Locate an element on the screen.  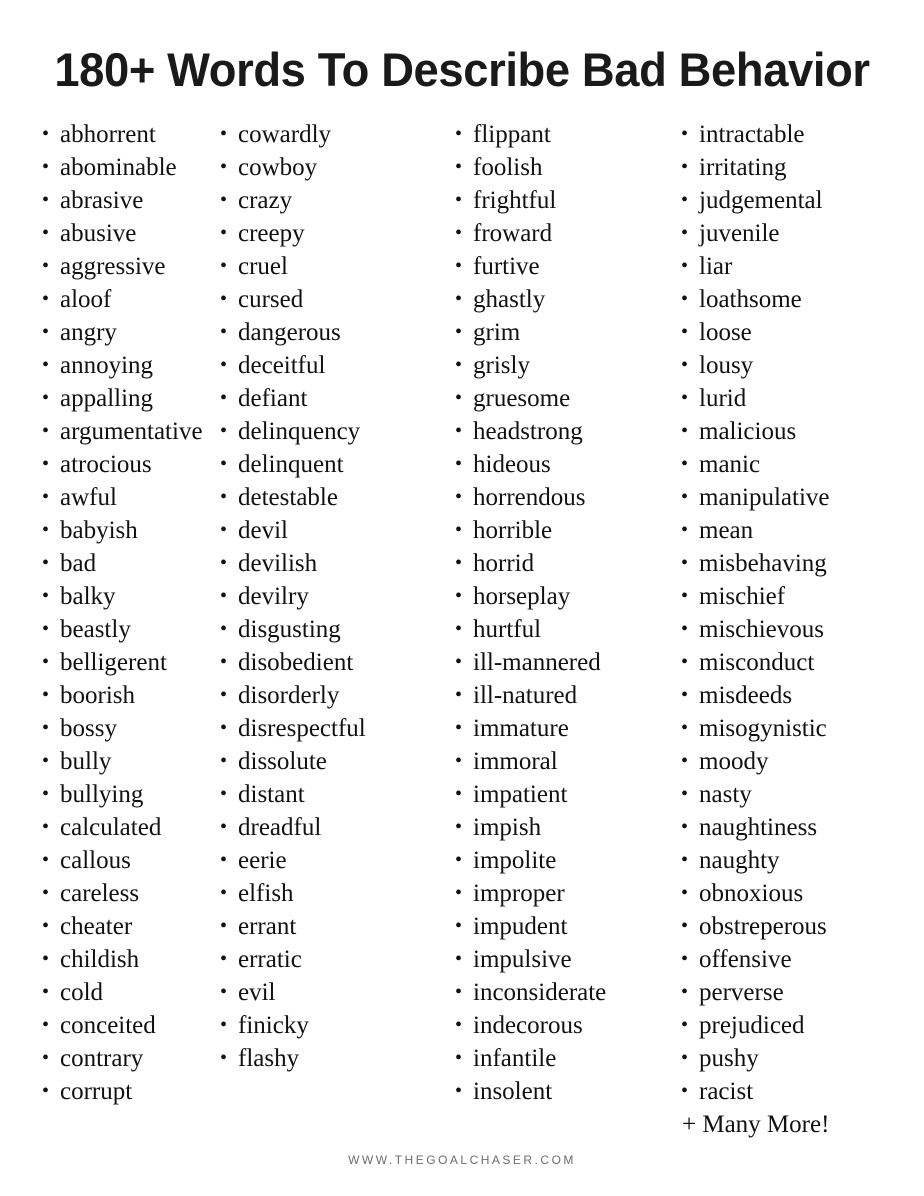
word-label: intractable is located at coordinates (752, 134).